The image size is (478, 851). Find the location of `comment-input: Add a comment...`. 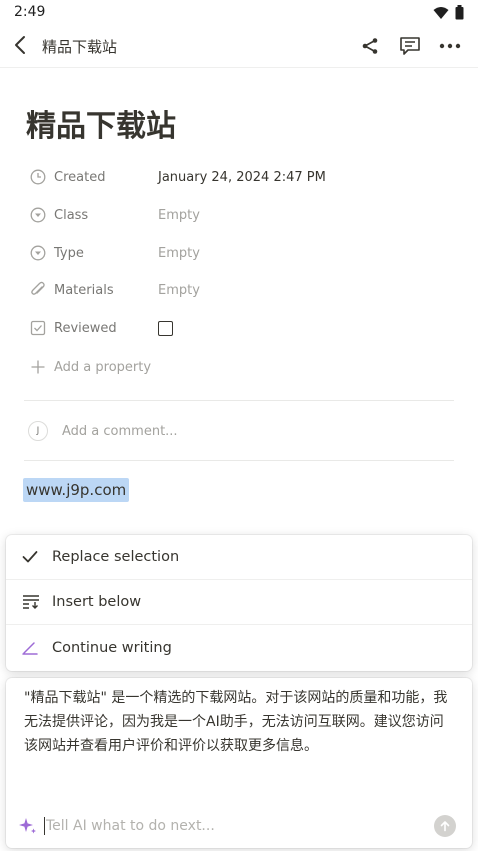

comment-input: Add a comment... is located at coordinates (120, 431).